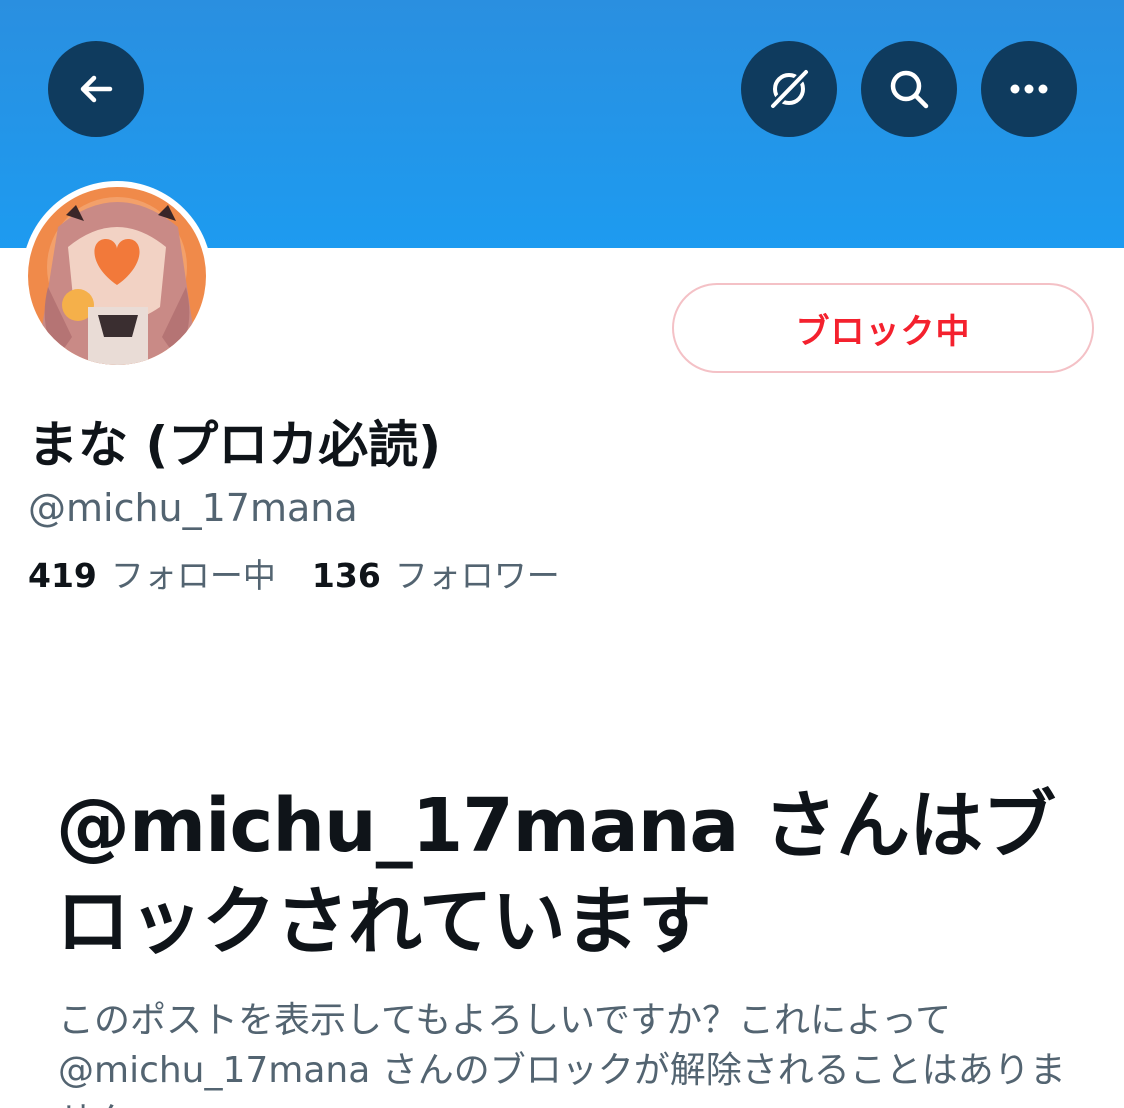 Image resolution: width=1124 pixels, height=1108 pixels. I want to click on avatar-image, so click(117, 276).